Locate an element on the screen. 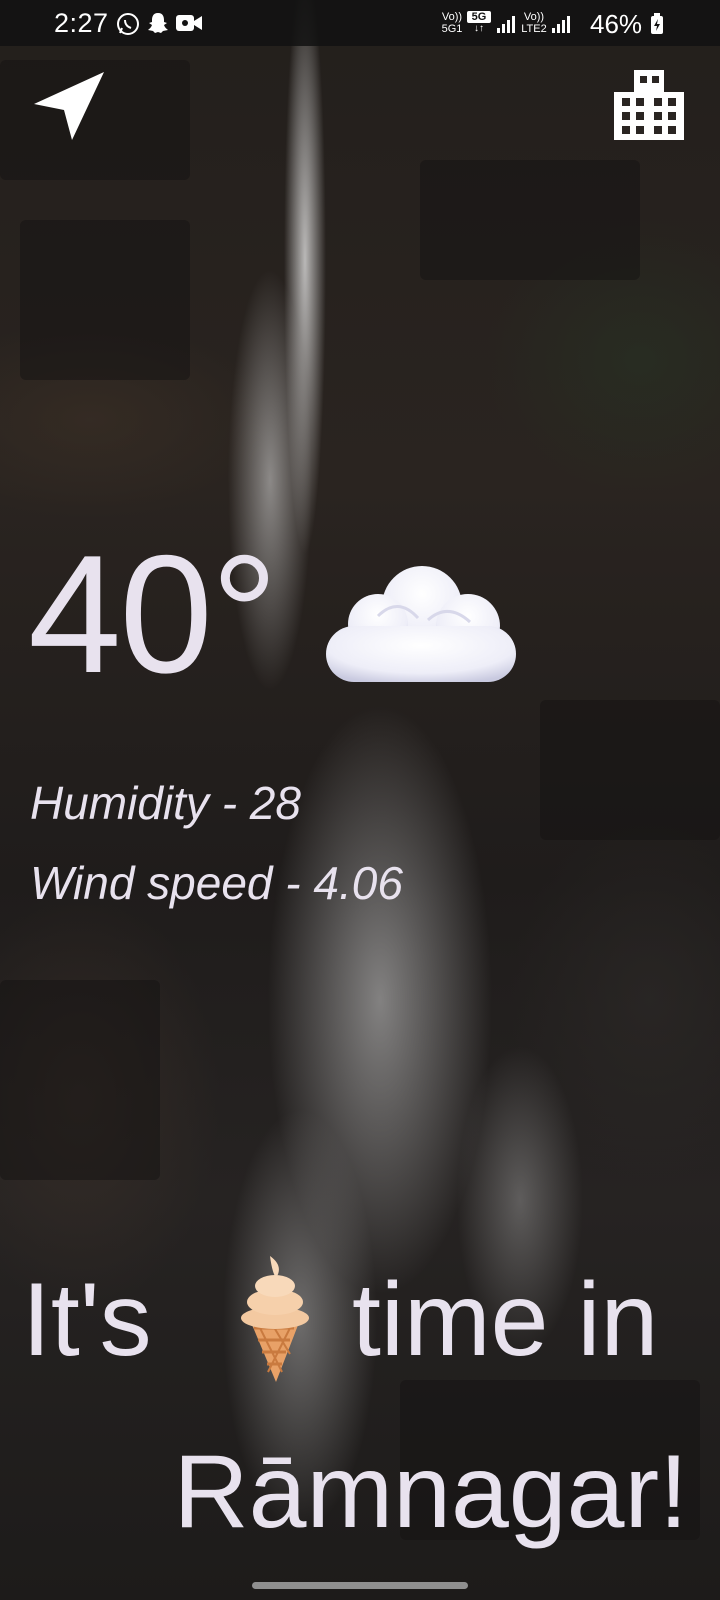  video-camera-icon is located at coordinates (189, 23).